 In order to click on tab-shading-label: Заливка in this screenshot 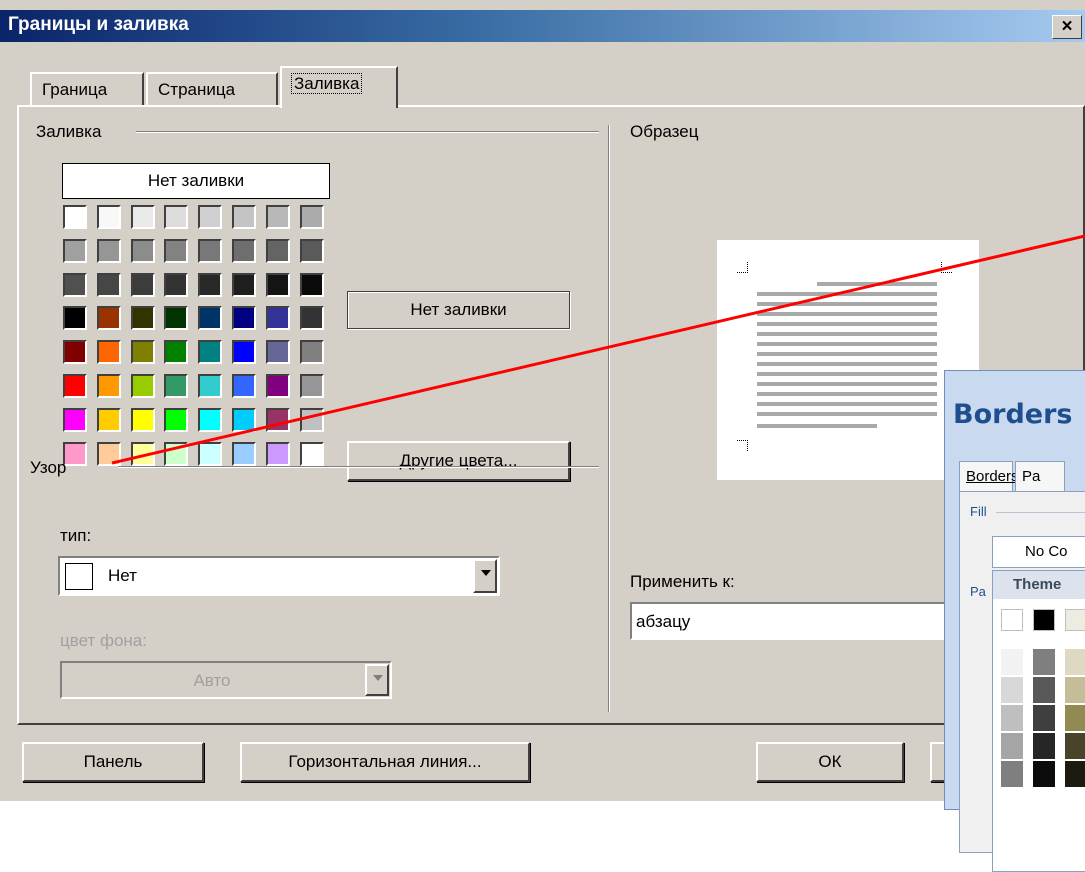, I will do `click(326, 83)`.